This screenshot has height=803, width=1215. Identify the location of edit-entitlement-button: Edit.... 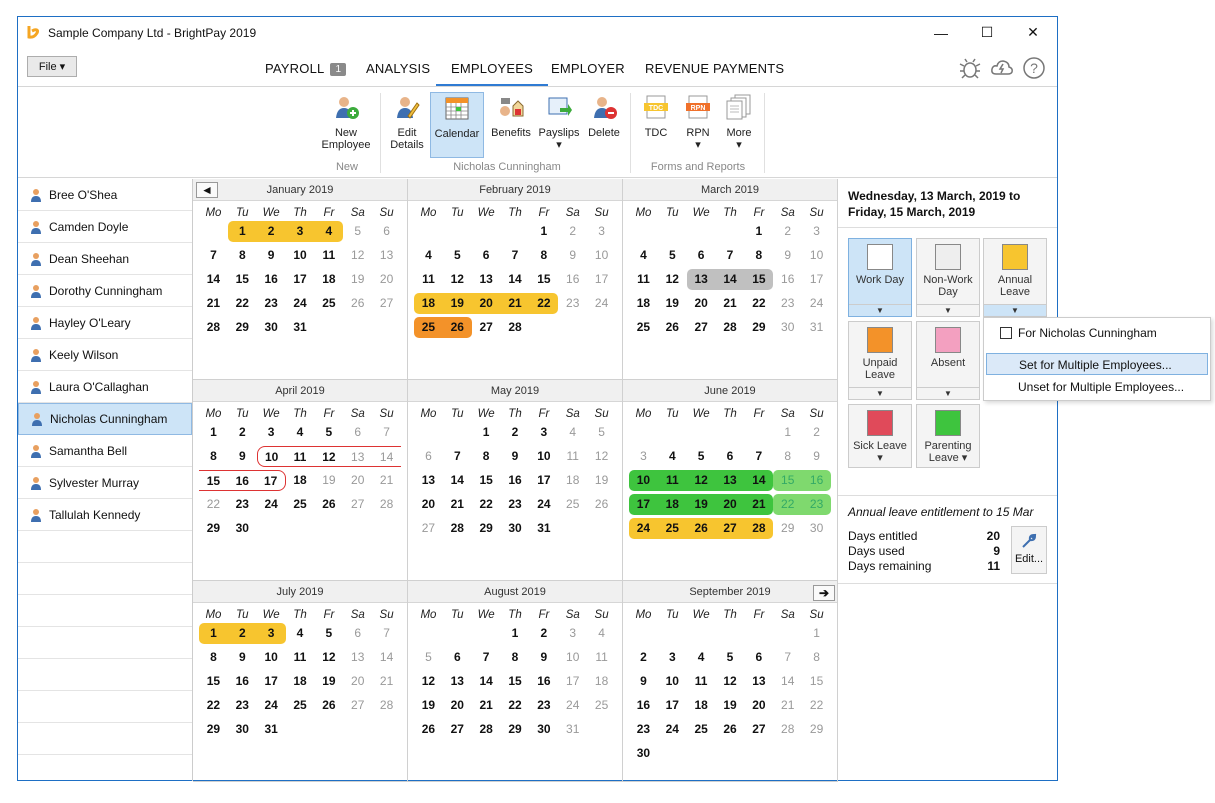
(1029, 550).